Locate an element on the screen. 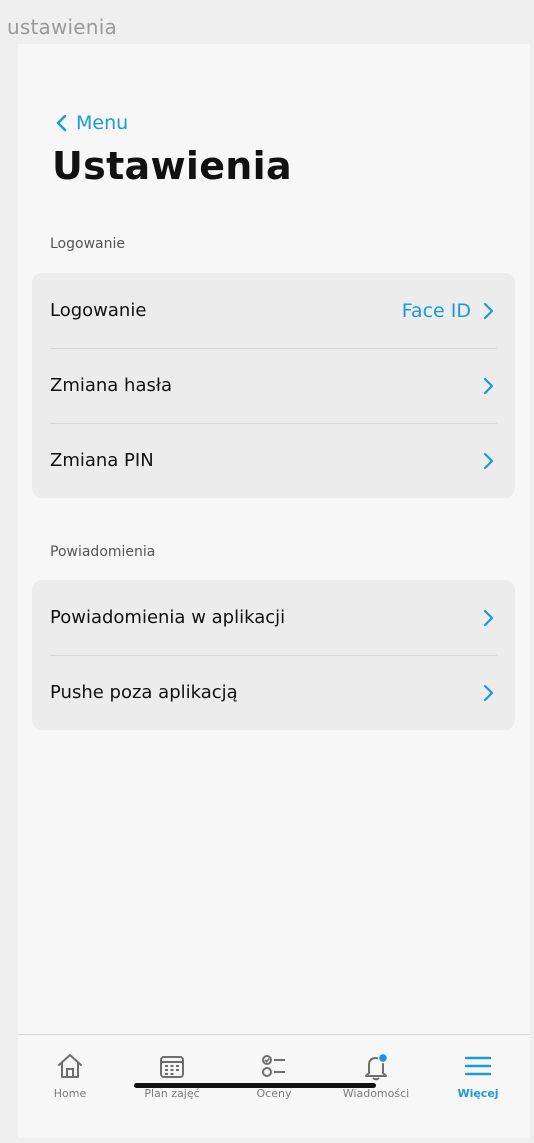 This screenshot has width=534, height=1143. tab-wiecej: Więcej is located at coordinates (478, 1075).